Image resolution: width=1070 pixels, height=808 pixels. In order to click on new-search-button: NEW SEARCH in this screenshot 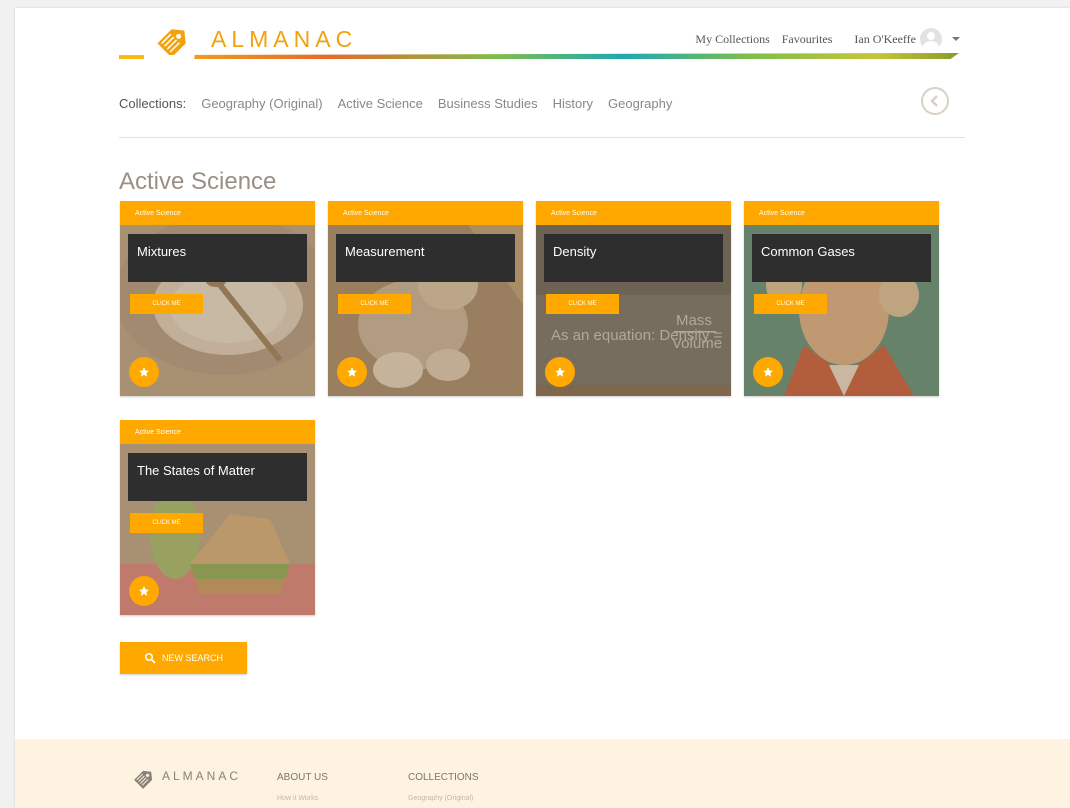, I will do `click(183, 658)`.